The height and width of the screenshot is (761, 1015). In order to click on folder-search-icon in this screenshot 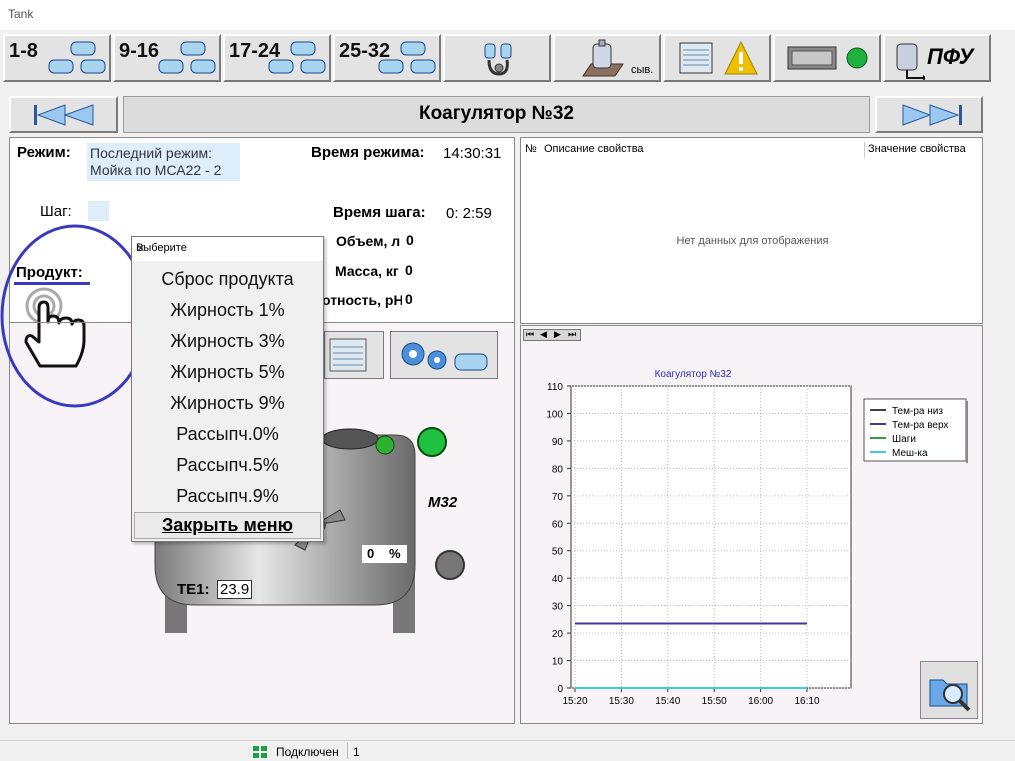, I will do `click(950, 695)`.